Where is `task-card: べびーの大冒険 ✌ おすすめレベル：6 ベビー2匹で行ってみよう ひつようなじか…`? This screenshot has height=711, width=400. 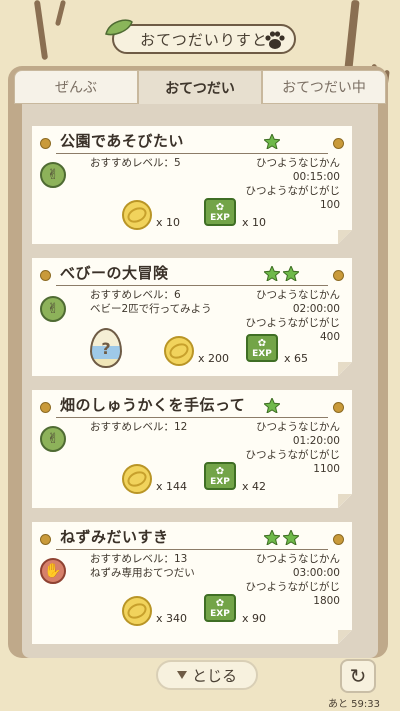 task-card: べびーの大冒険 ✌ おすすめレベル：6 ベビー2匹で行ってみよう ひつようなじか… is located at coordinates (192, 317).